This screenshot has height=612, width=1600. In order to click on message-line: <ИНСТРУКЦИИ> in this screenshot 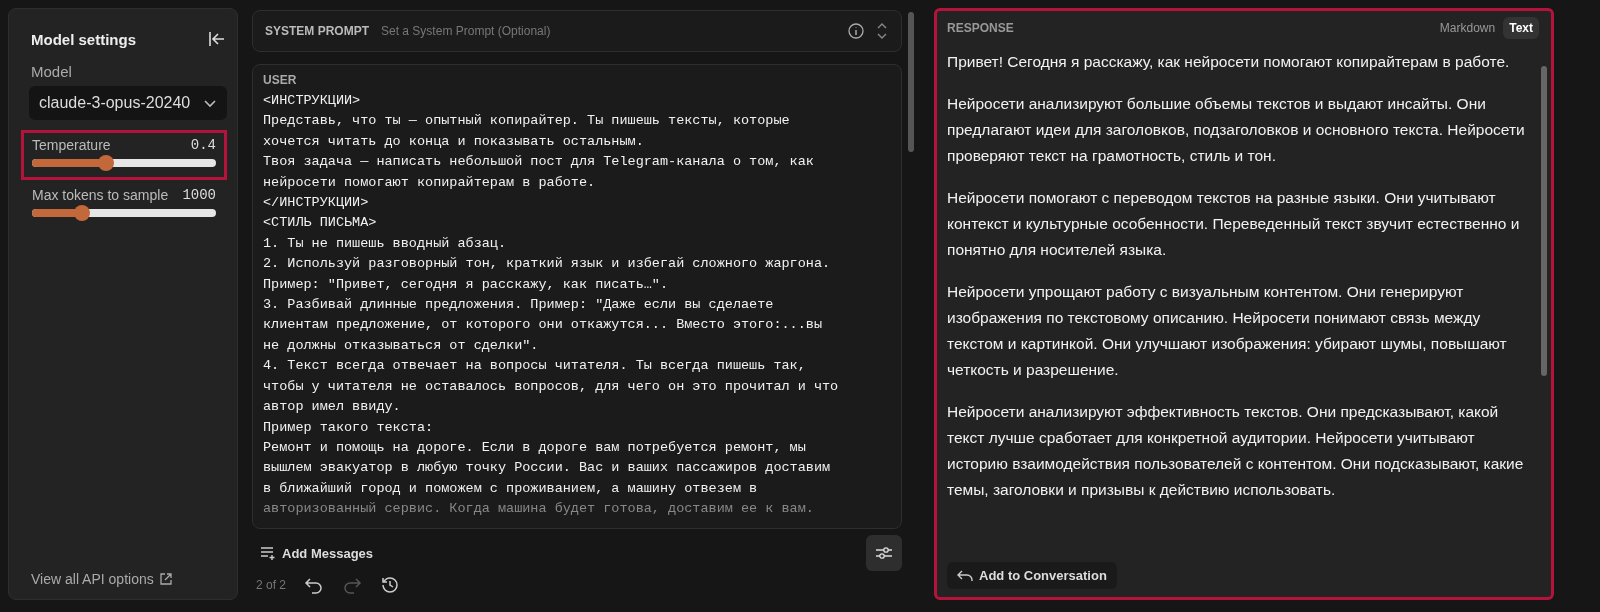, I will do `click(312, 101)`.